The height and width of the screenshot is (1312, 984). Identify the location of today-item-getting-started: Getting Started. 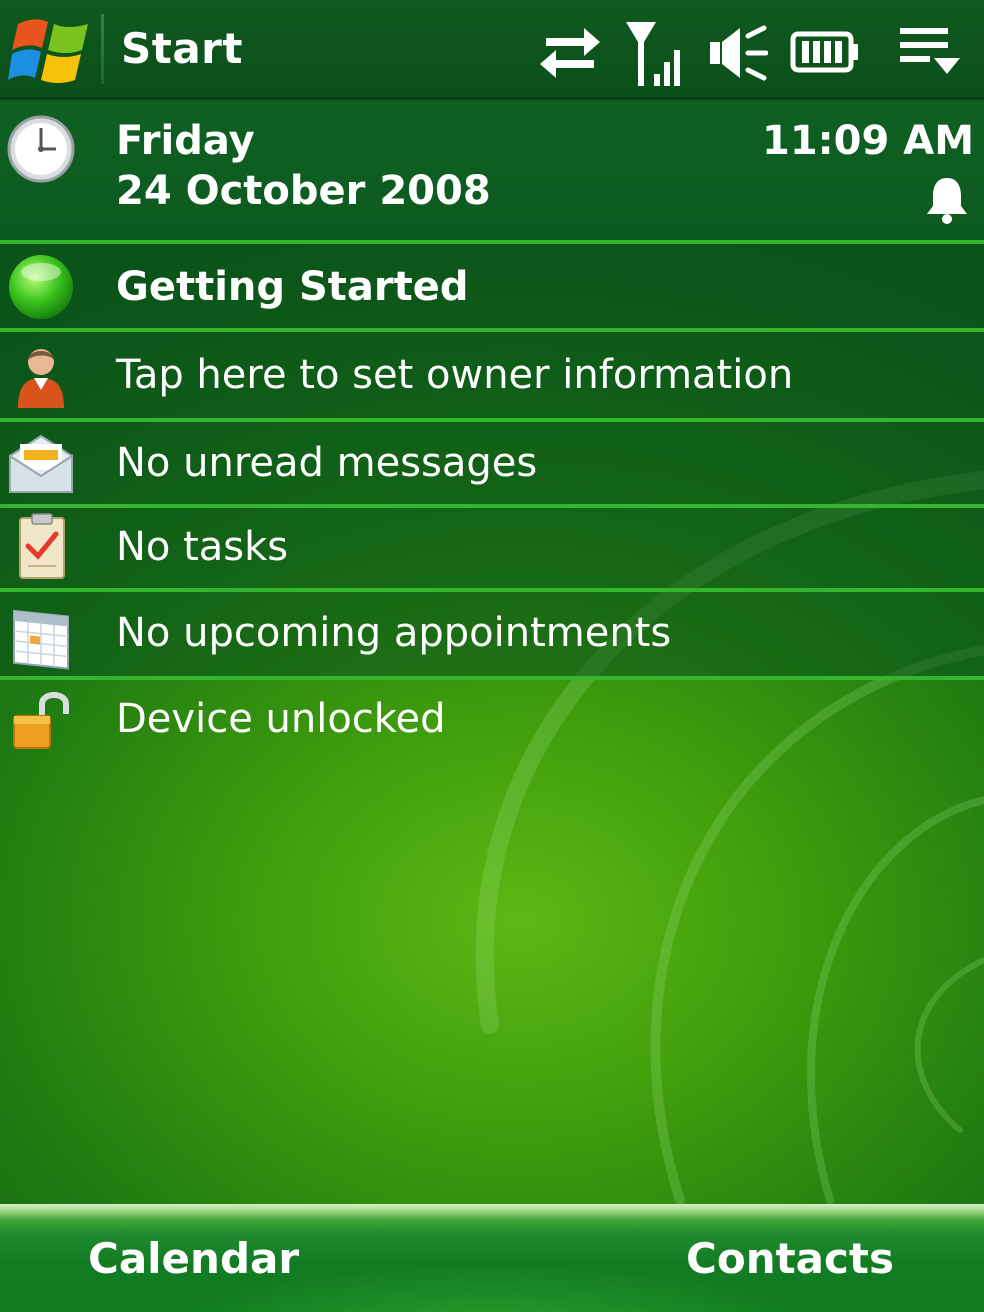
(492, 286).